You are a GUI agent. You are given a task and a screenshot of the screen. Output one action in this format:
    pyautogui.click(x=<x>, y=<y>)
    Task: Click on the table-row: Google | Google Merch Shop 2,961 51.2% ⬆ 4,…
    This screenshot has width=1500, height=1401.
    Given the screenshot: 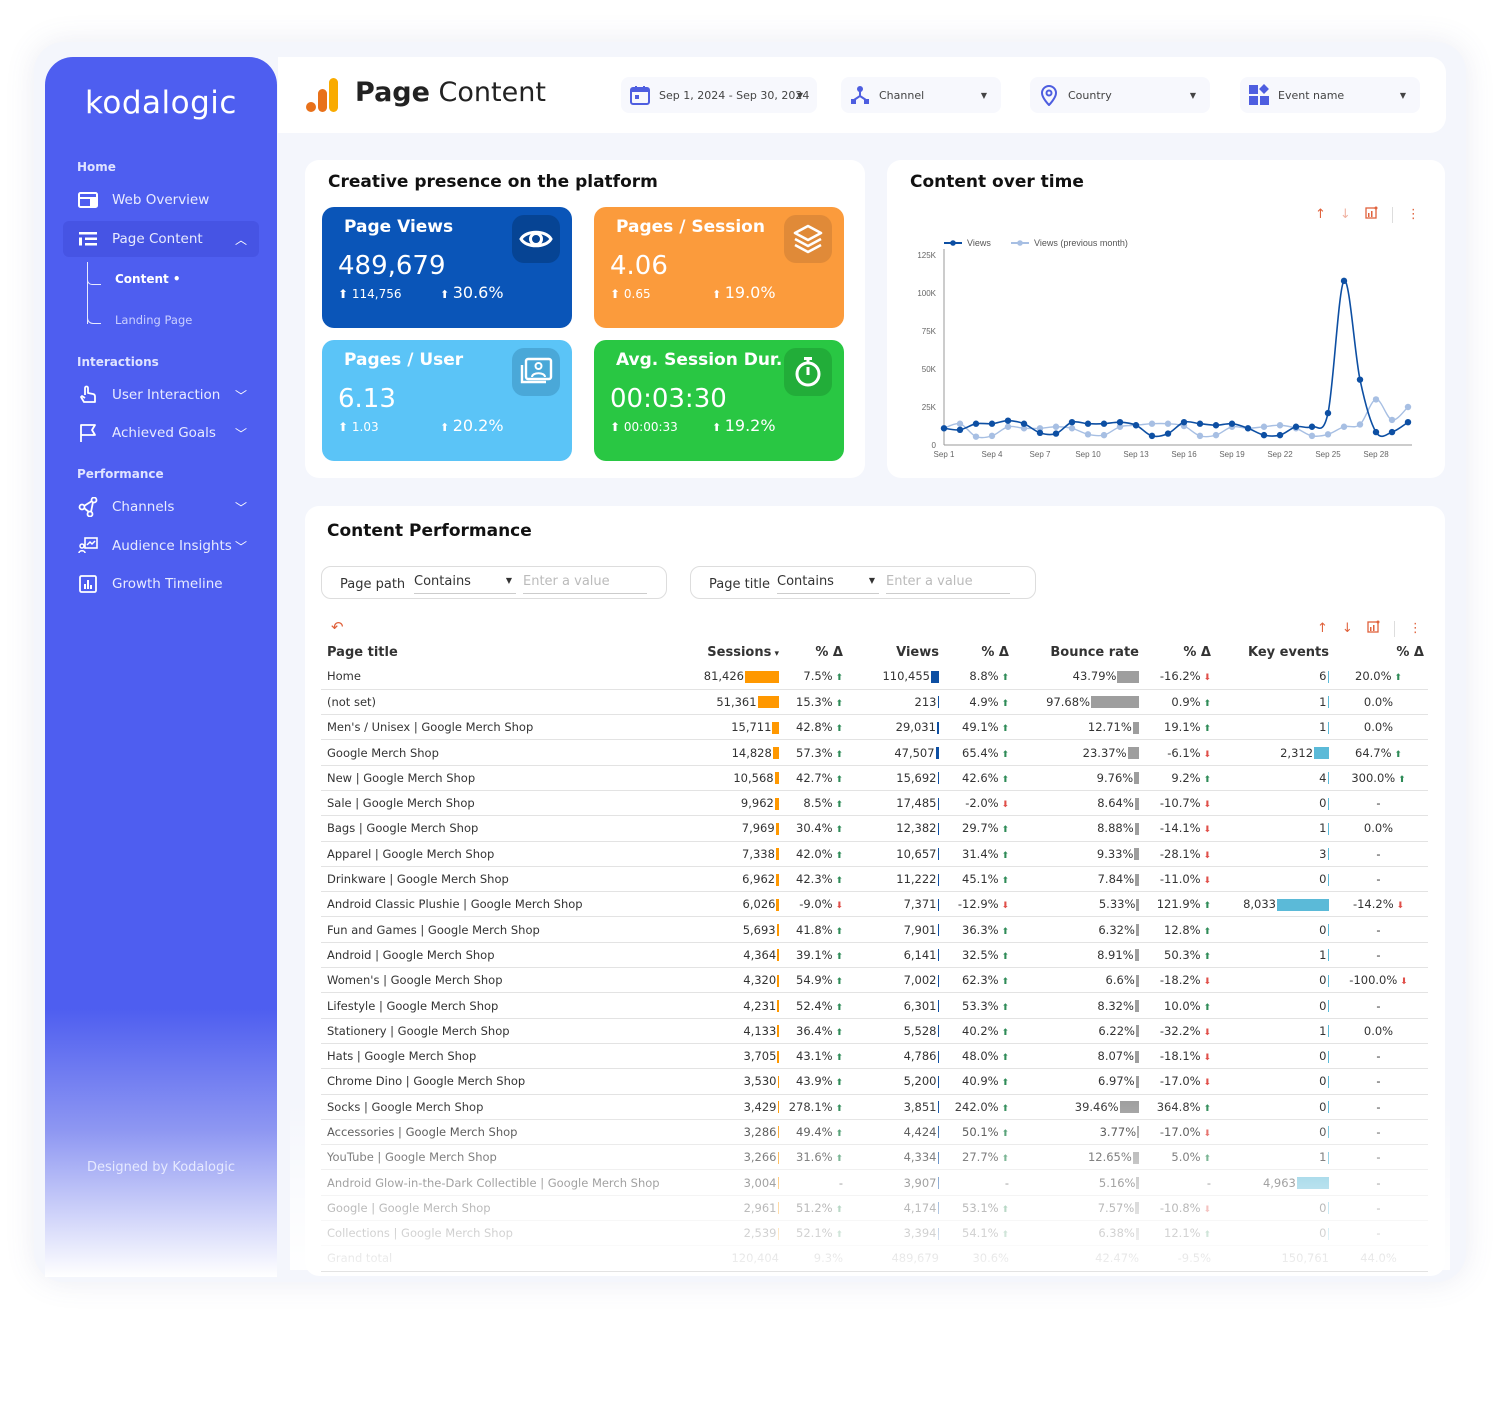 What is the action you would take?
    pyautogui.click(x=874, y=1208)
    